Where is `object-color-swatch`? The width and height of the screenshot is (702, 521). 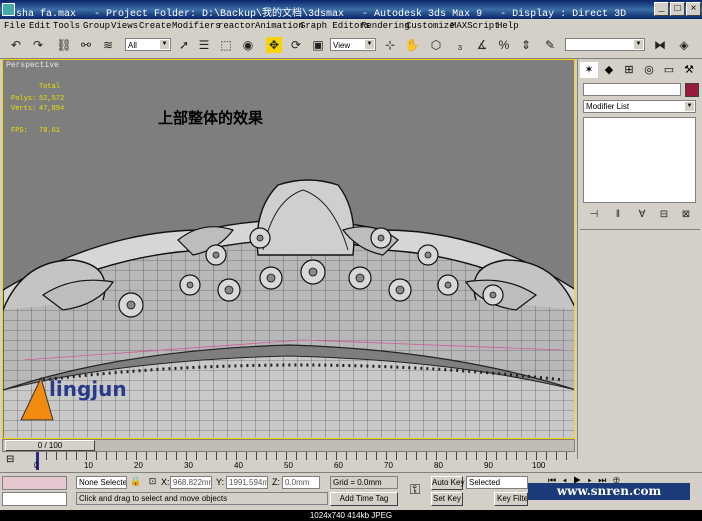
object-color-swatch is located at coordinates (692, 90).